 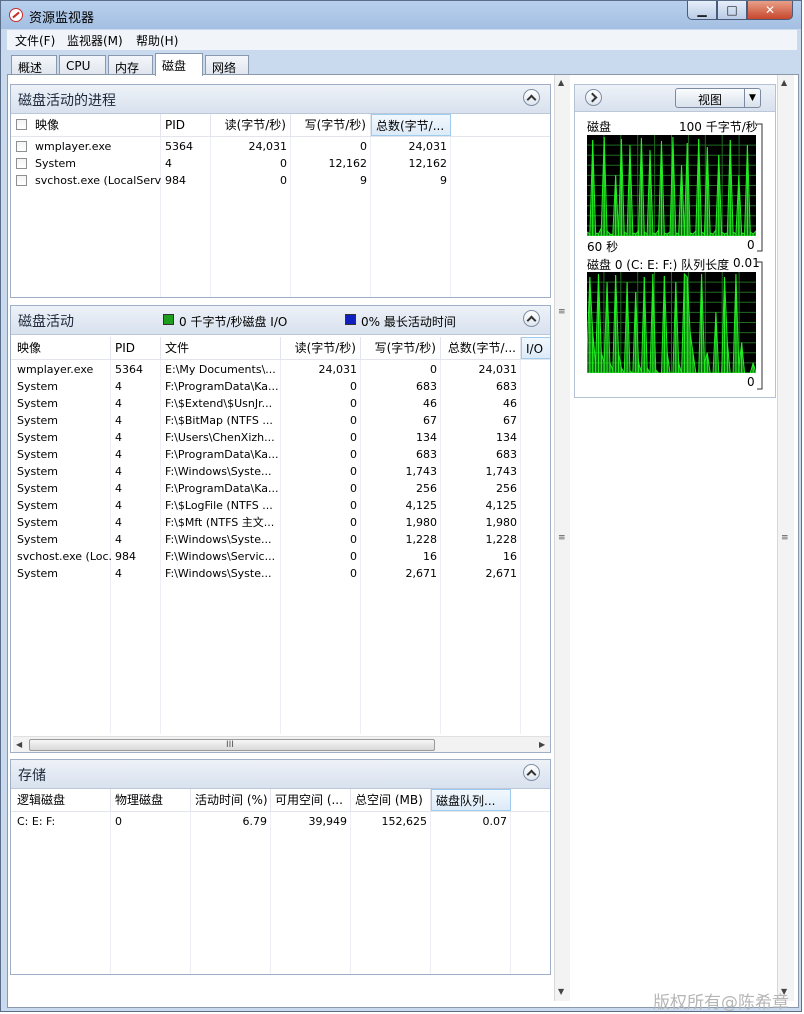 I want to click on grip-icon: III, so click(x=230, y=745).